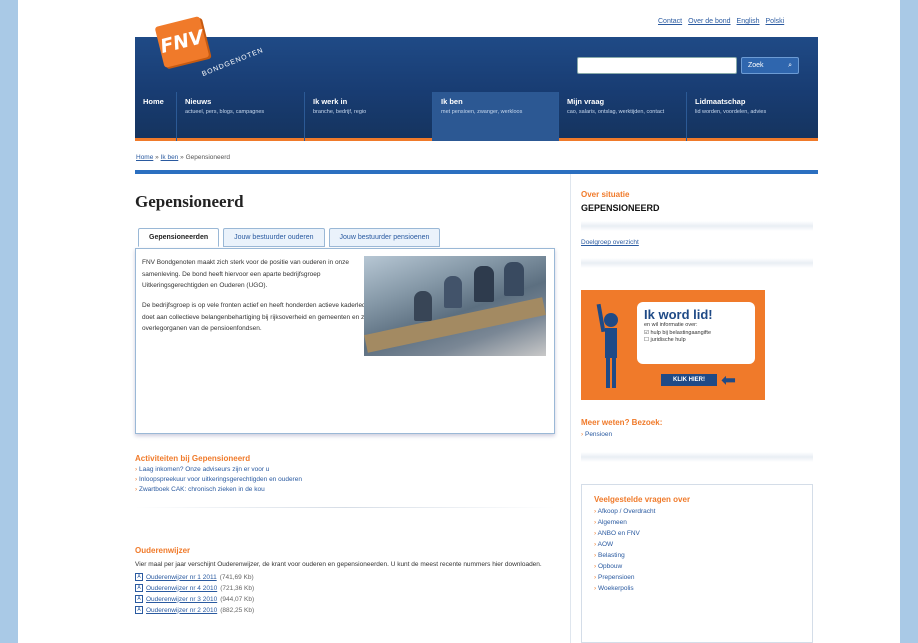 The height and width of the screenshot is (643, 918). I want to click on nav-mijn-vraag-label: Mijn vraag, so click(586, 101).